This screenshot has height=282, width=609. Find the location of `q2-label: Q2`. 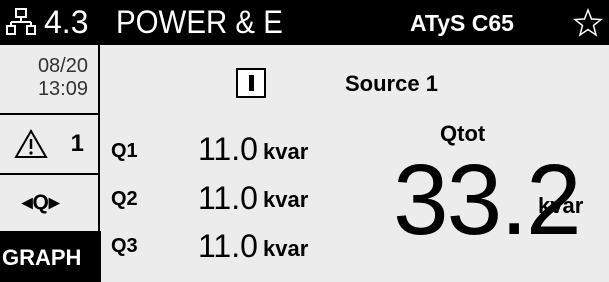

q2-label: Q2 is located at coordinates (124, 199).